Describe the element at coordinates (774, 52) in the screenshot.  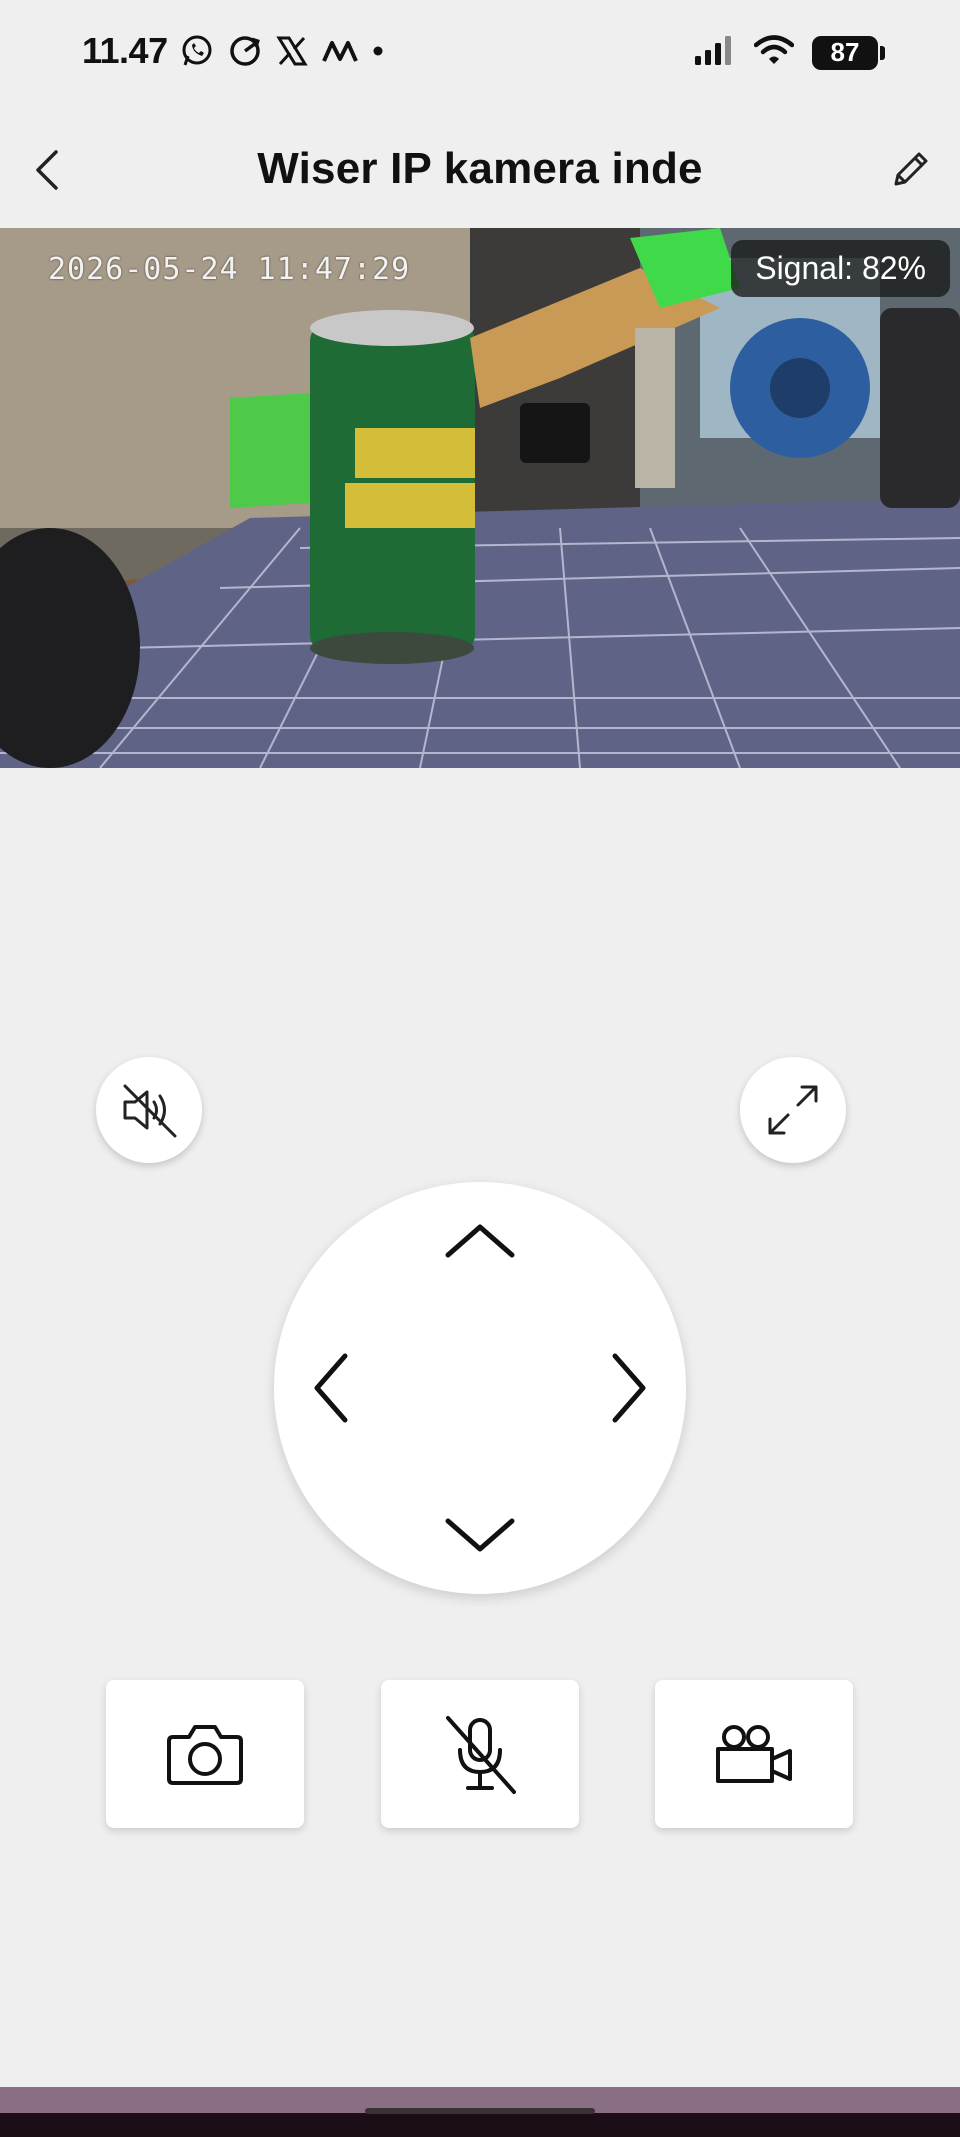
I see `wifi-icon` at that location.